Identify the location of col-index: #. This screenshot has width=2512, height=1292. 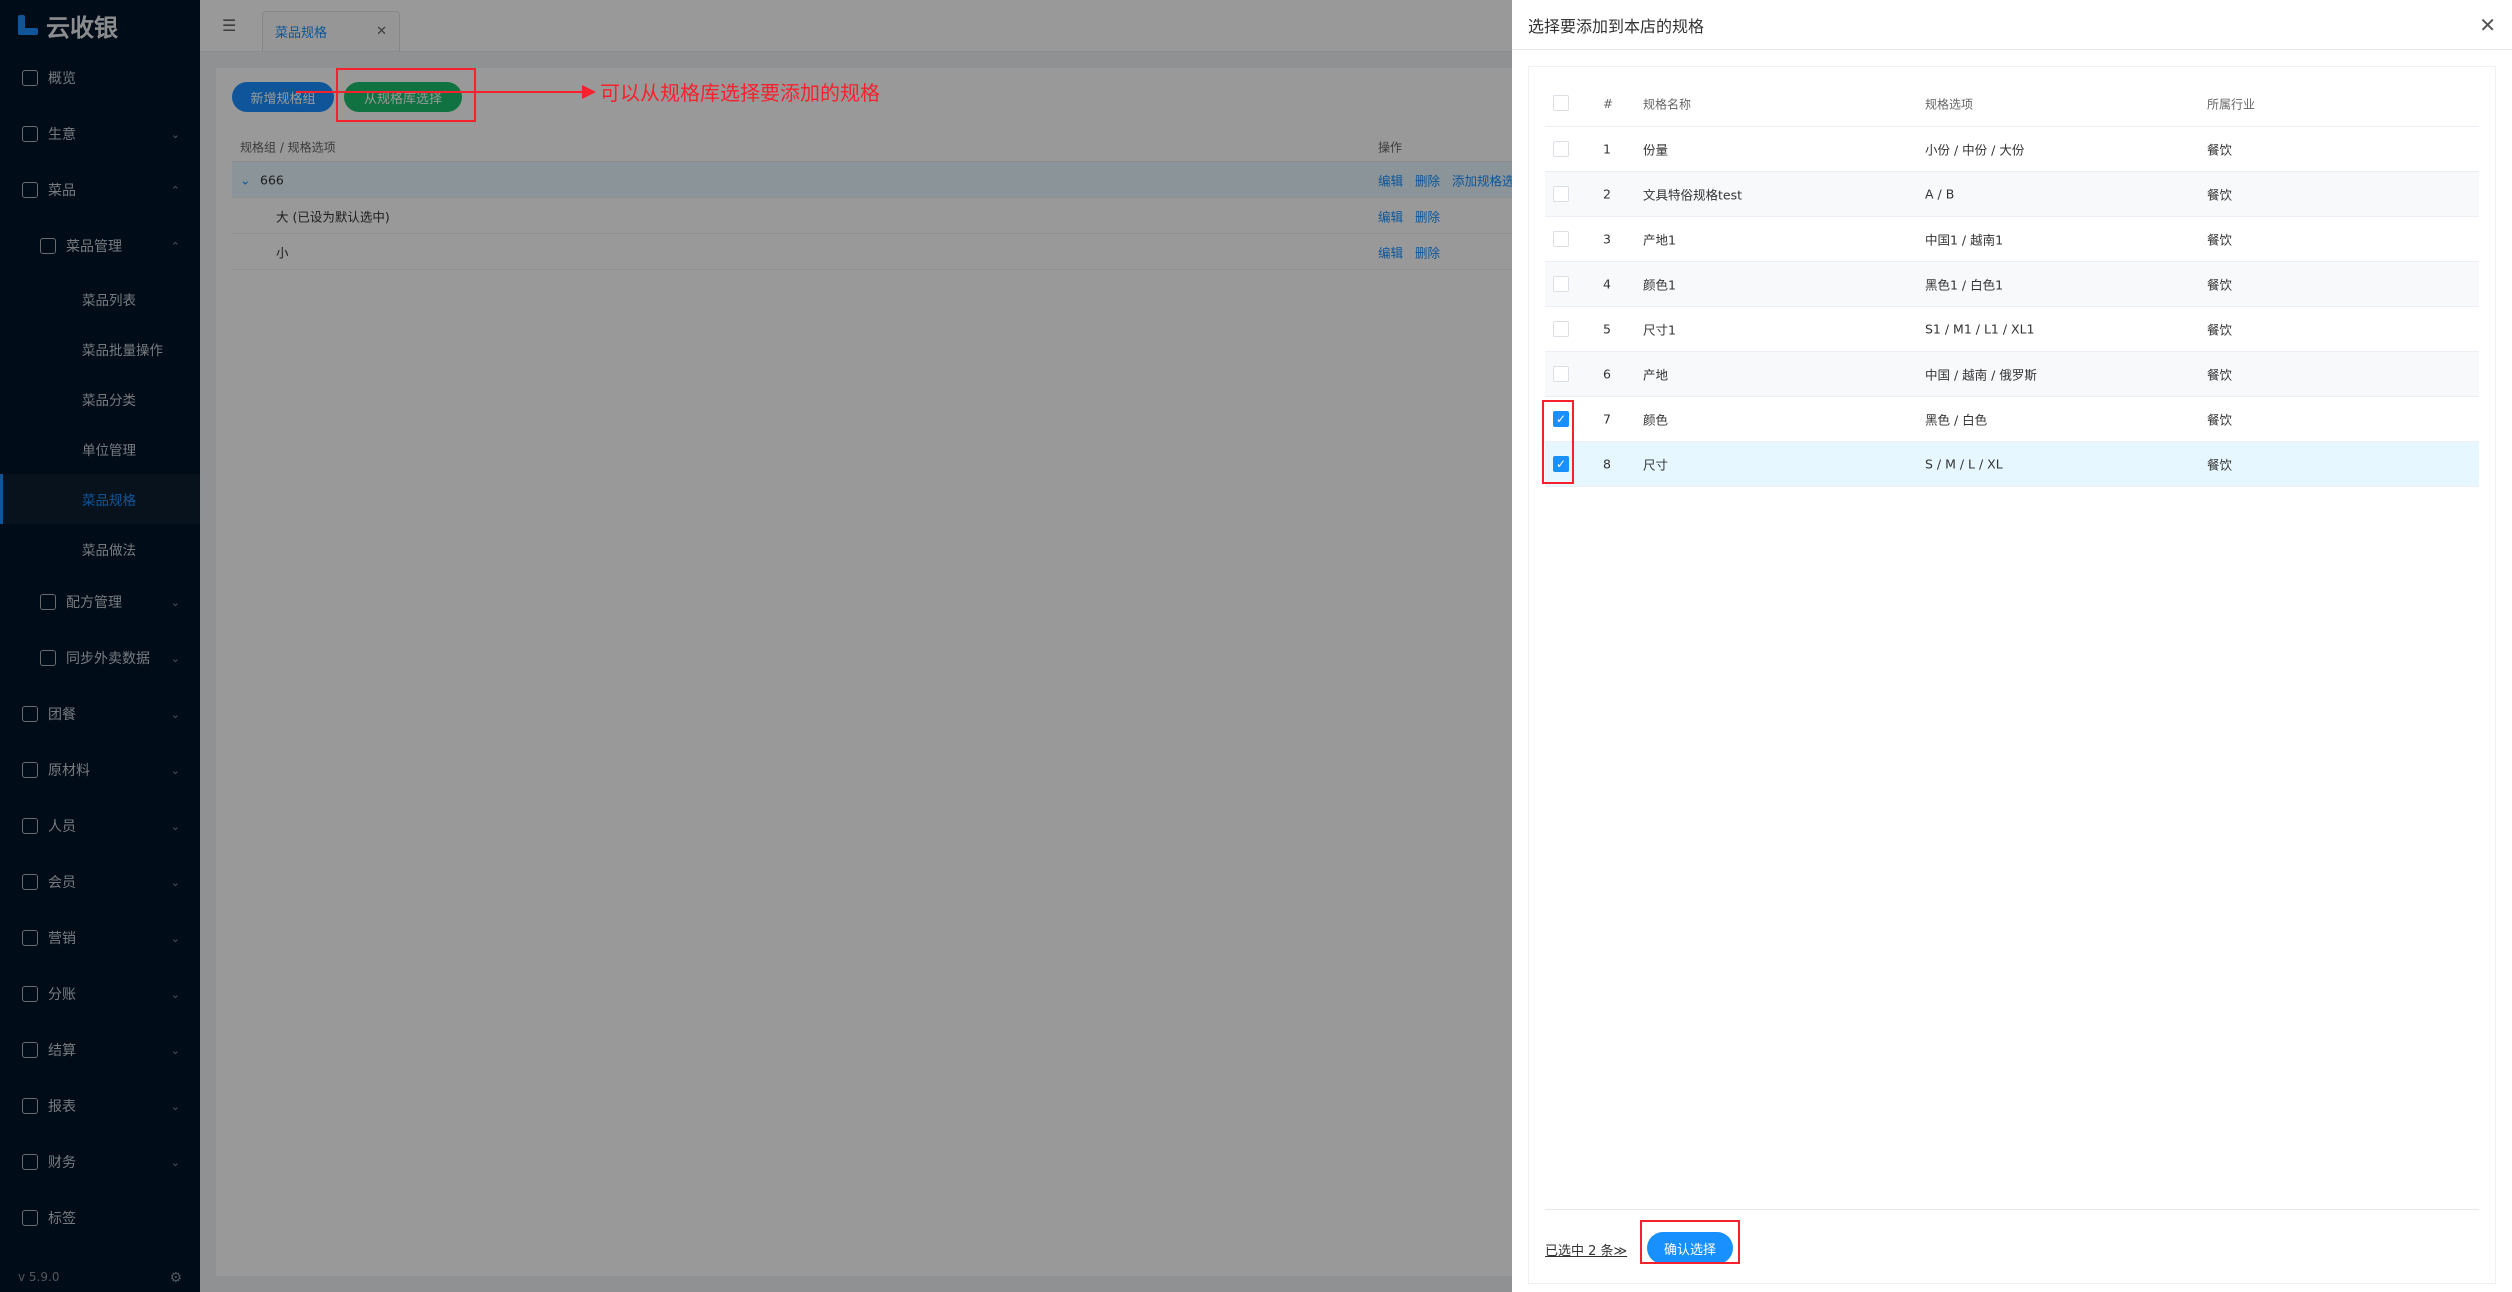
(1608, 103).